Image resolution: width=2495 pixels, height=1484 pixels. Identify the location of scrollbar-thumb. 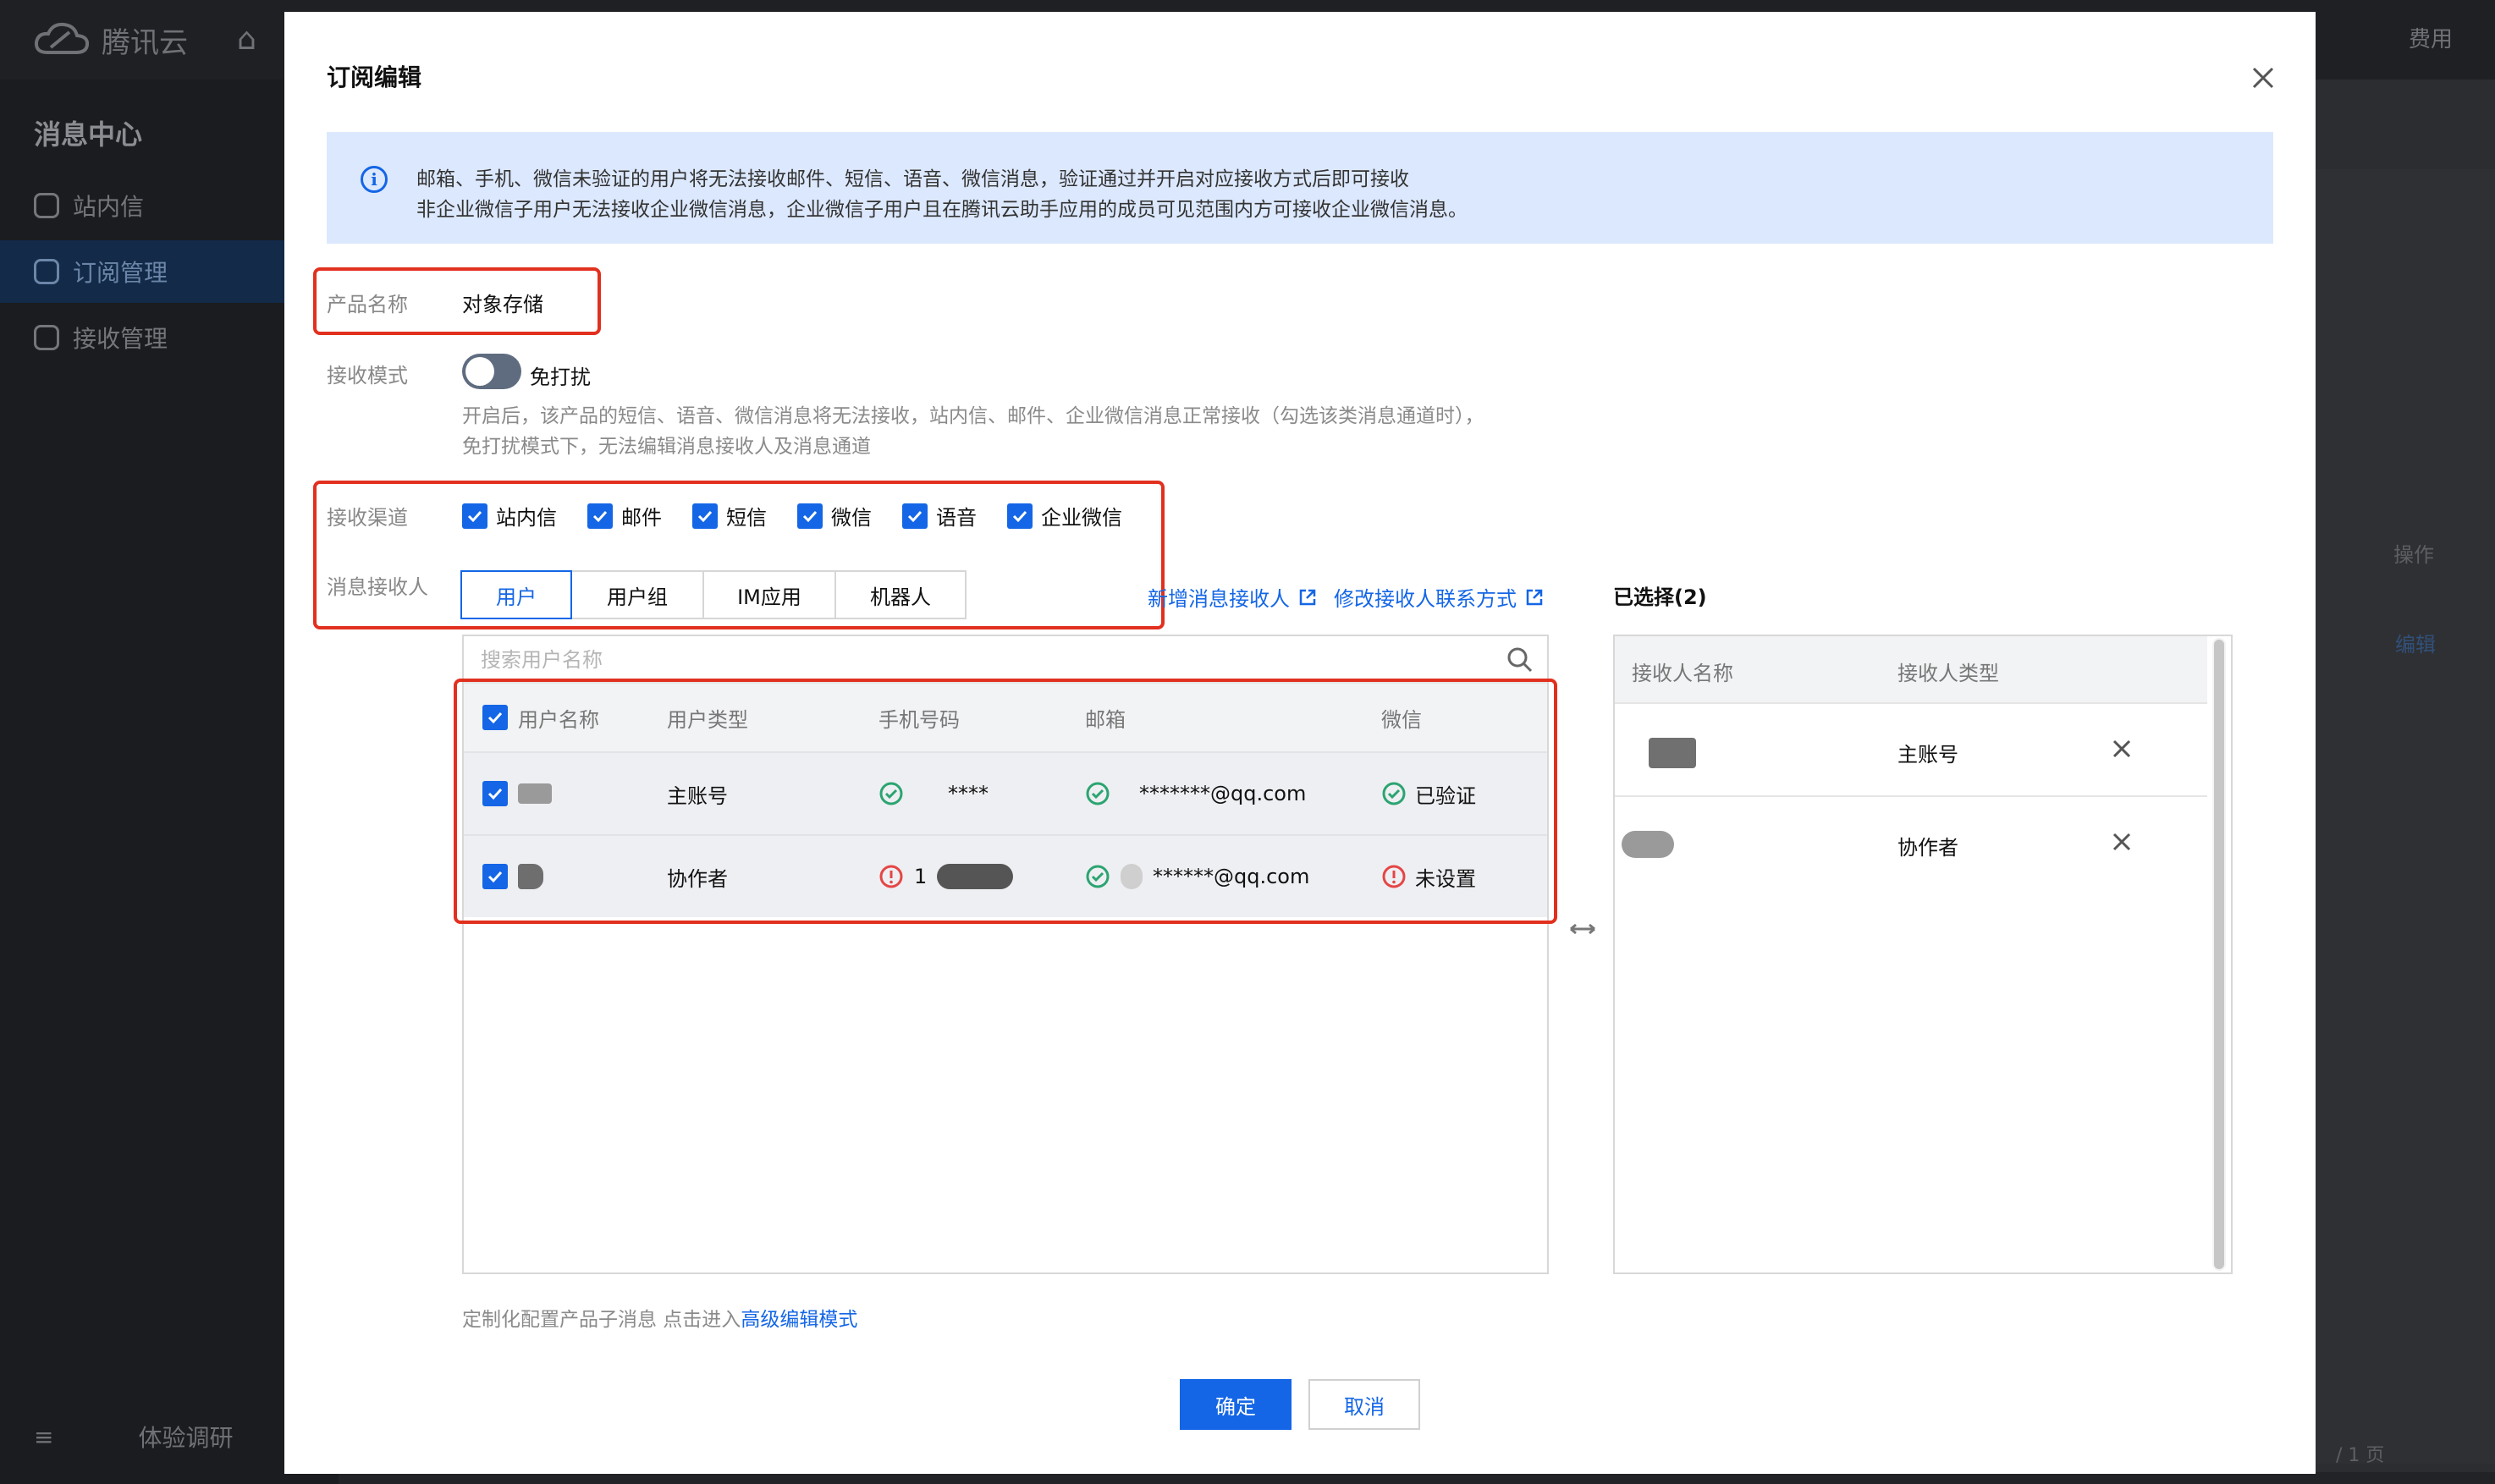
(2219, 954).